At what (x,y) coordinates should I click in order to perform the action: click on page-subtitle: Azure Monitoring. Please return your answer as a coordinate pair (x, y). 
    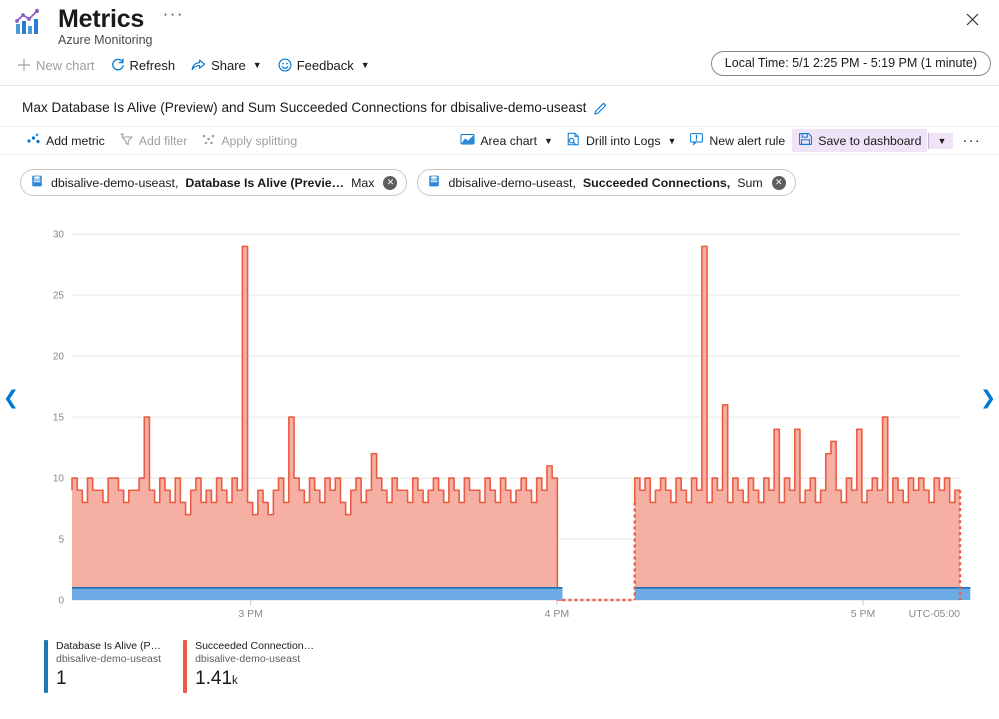
    Looking at the image, I should click on (105, 40).